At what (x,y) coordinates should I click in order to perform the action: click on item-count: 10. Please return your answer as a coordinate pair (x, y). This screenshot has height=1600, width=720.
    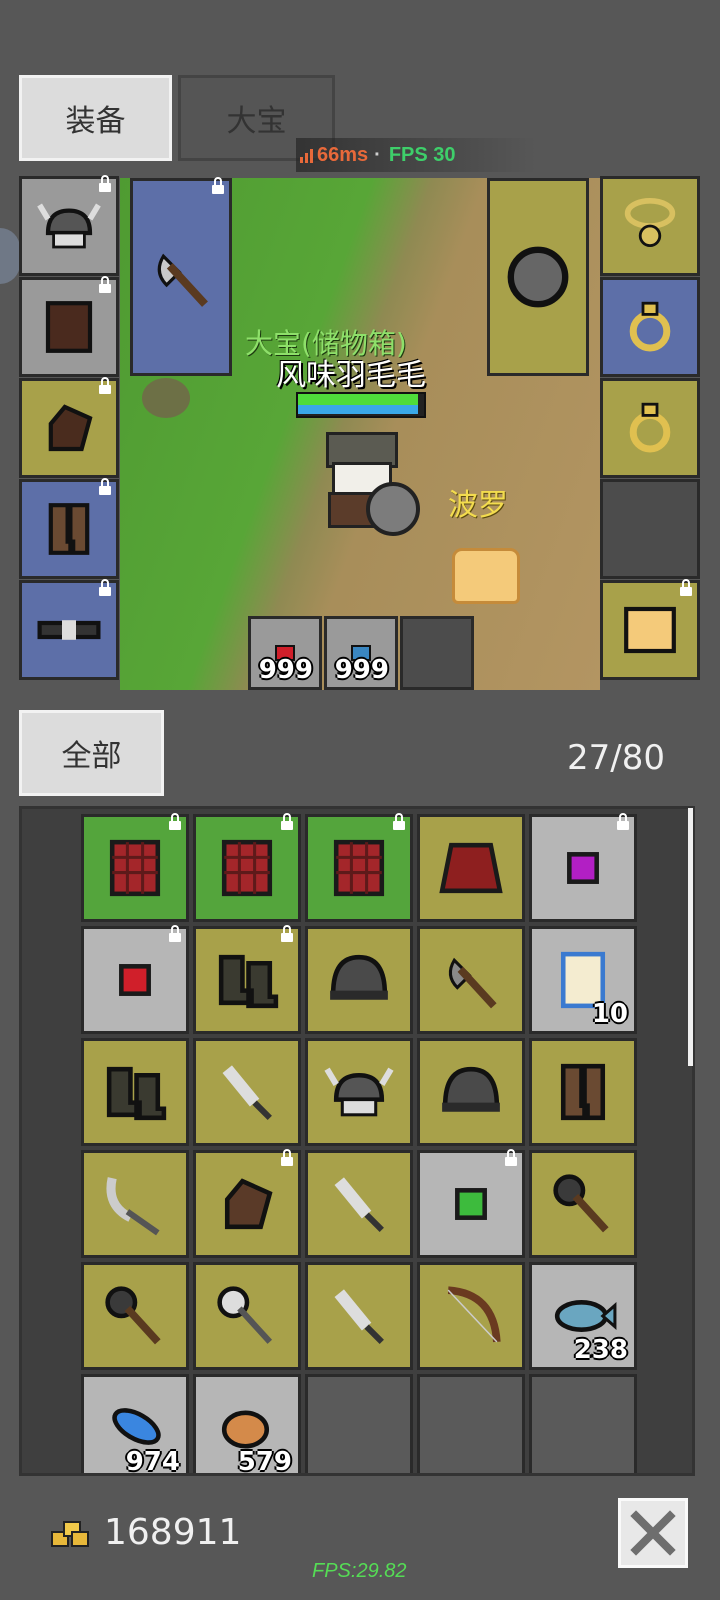
    Looking at the image, I should click on (609, 1014).